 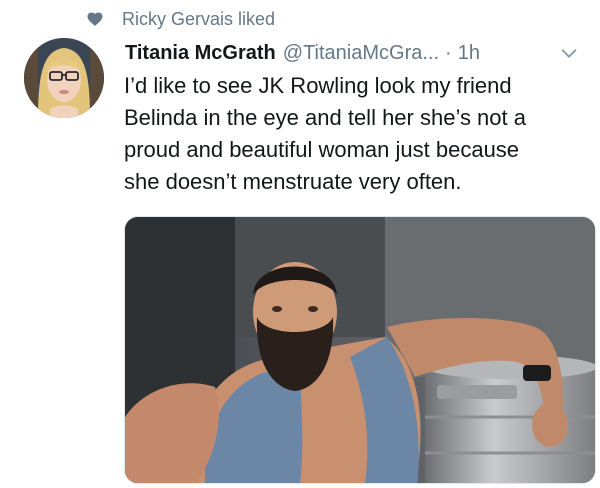 I want to click on tweet-header: Titania McGrath @TitaniaMcGra... · 1h, so click(x=355, y=53).